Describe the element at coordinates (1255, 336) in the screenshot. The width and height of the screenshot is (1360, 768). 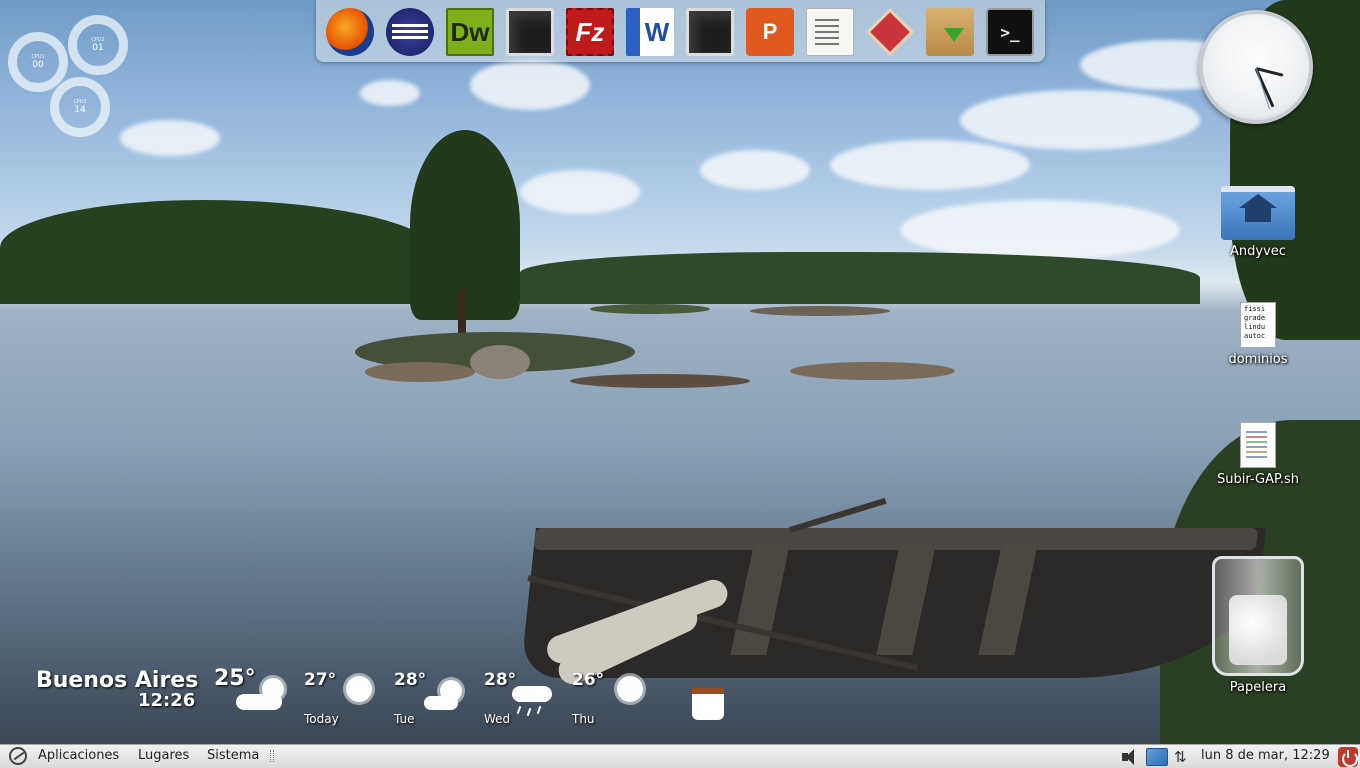
I see `file-preview-line: autoc` at that location.